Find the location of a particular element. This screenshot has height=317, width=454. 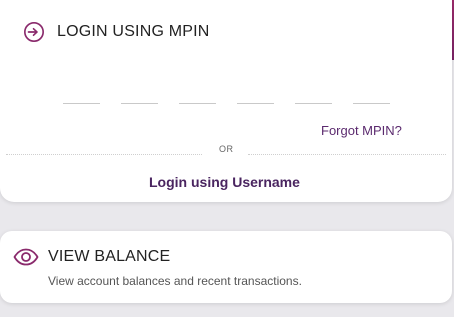

mpin-login-title: LOGIN USING MPIN is located at coordinates (133, 31).